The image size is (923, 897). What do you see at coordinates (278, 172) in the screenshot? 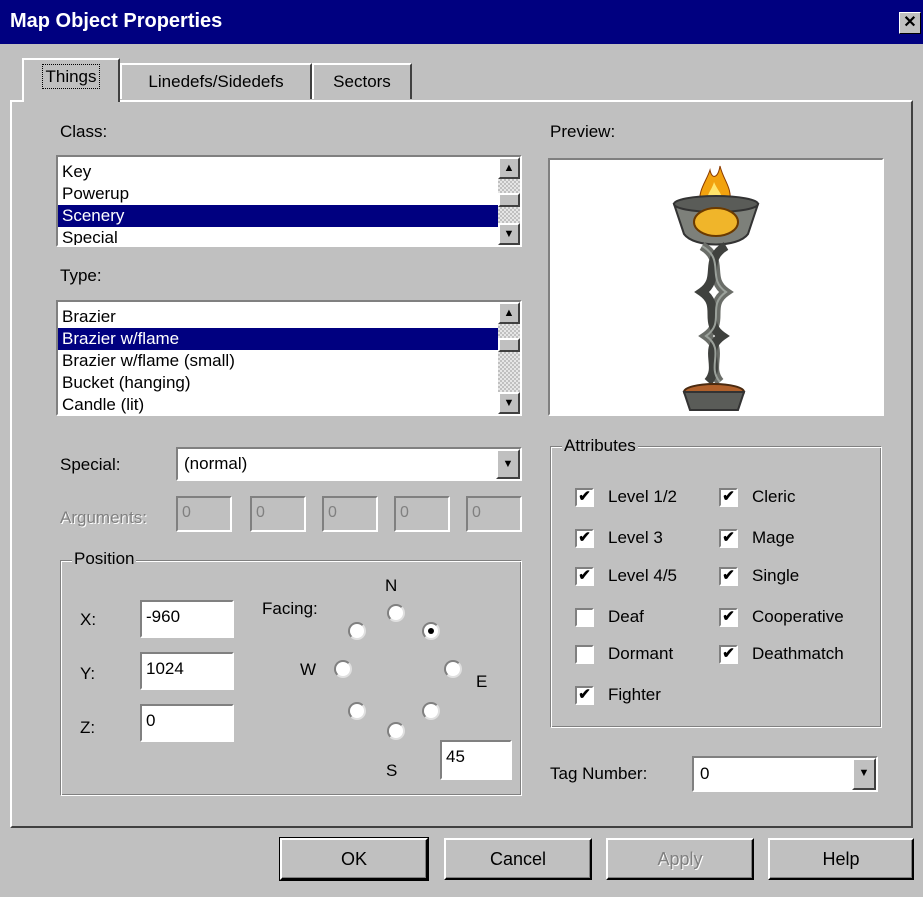
I see `list-item: Key` at bounding box center [278, 172].